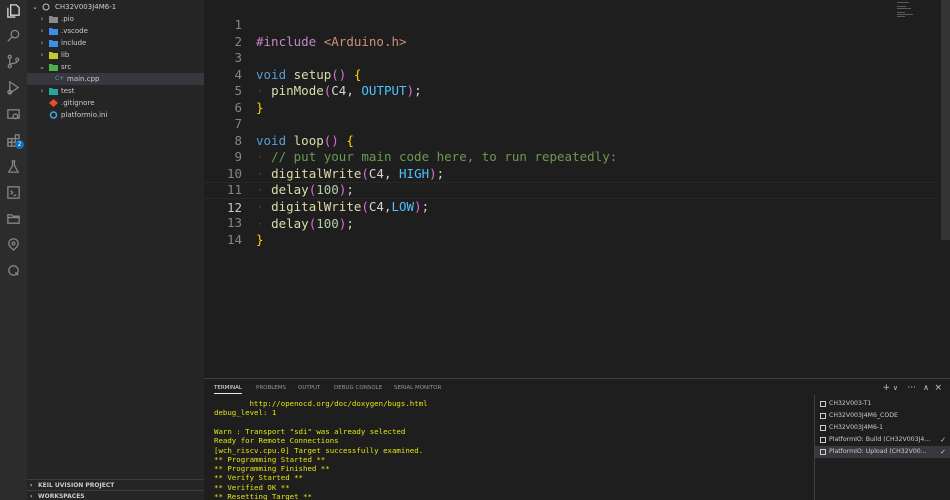 The height and width of the screenshot is (500, 950). What do you see at coordinates (571, 206) in the screenshot?
I see `code-line-current: 12 · delay(100);` at bounding box center [571, 206].